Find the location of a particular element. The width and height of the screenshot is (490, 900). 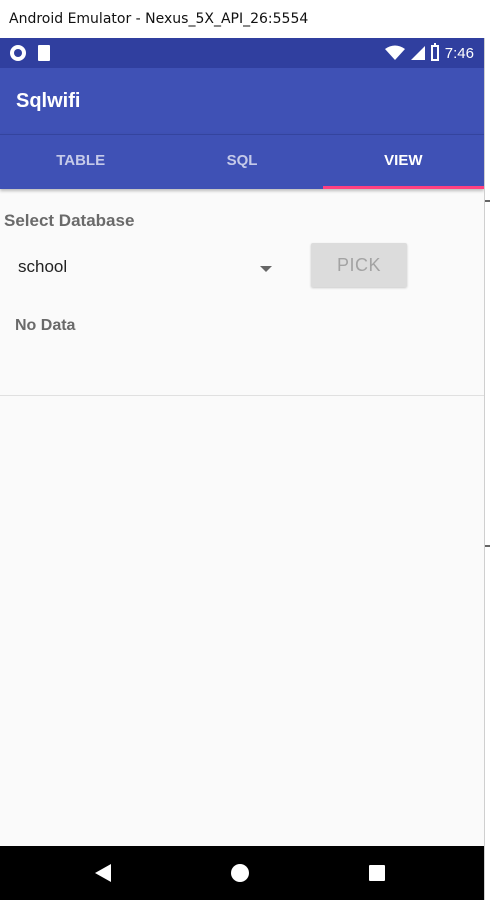

no-data-message: No Data is located at coordinates (45, 325).